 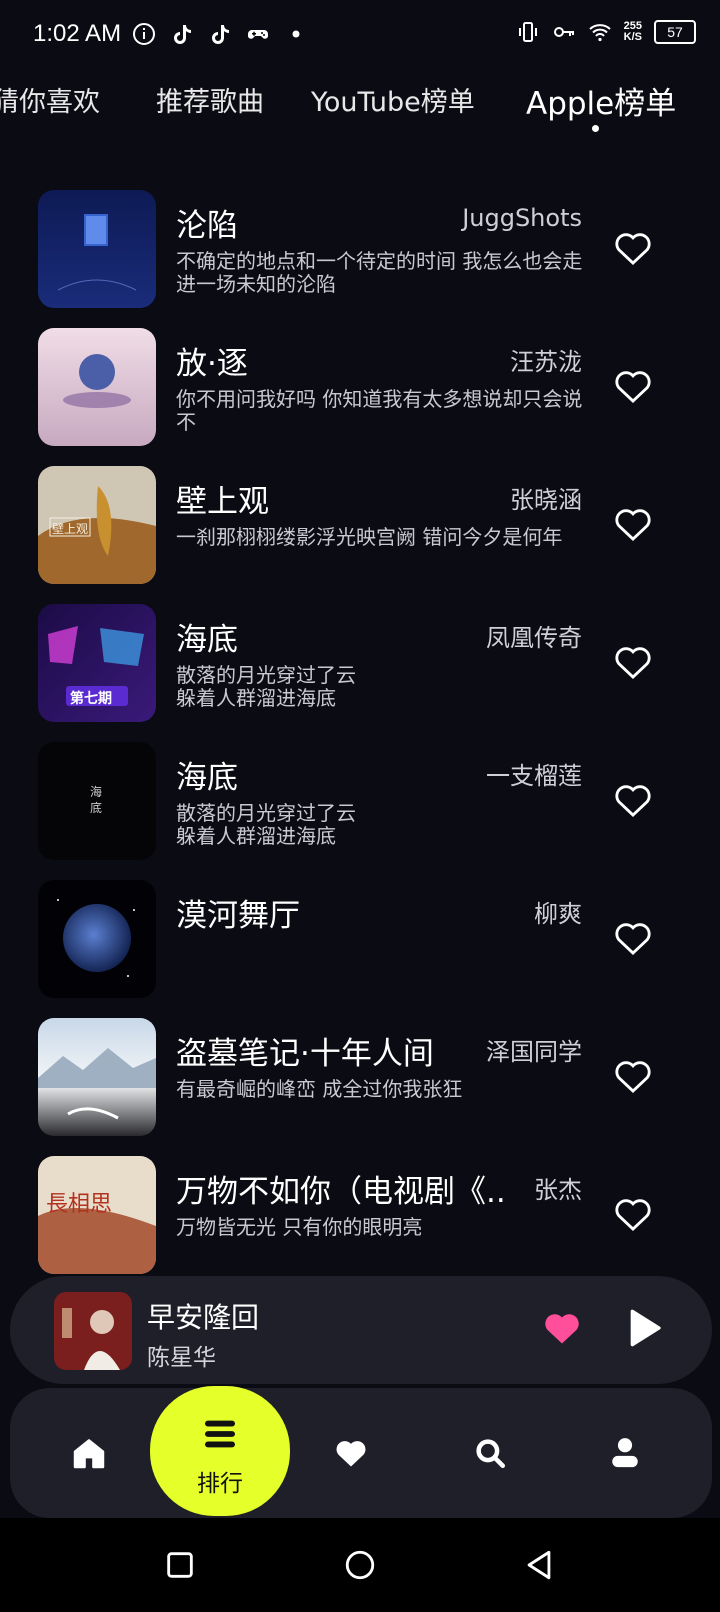 I want to click on home-button-icon, so click(x=360, y=1565).